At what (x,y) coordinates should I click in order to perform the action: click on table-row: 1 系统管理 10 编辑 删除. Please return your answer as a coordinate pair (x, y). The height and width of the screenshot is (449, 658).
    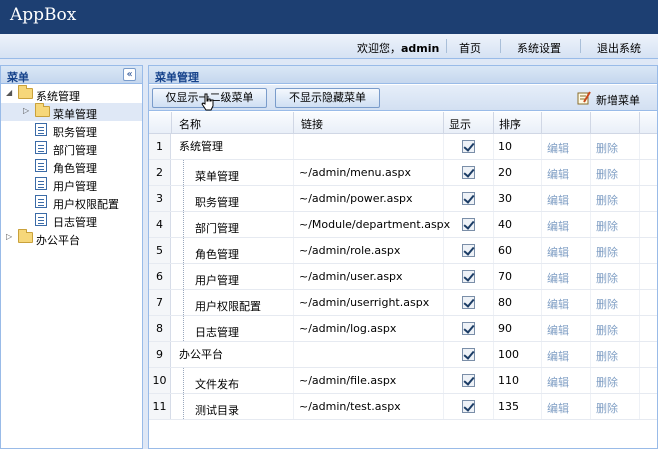
    Looking at the image, I should click on (403, 147).